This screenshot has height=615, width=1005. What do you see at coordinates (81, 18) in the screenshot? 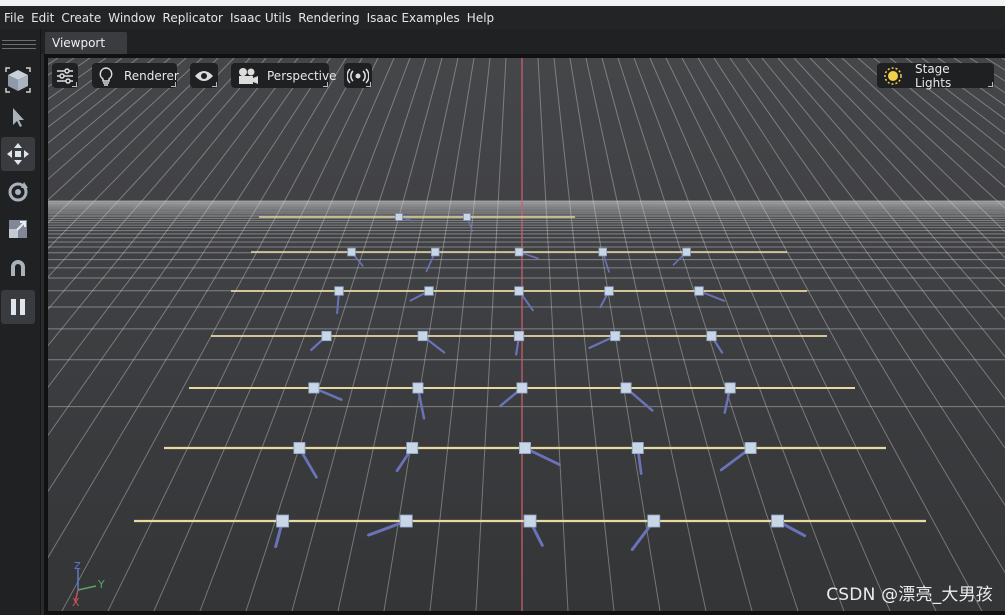
I see `menu-item-create: Create` at bounding box center [81, 18].